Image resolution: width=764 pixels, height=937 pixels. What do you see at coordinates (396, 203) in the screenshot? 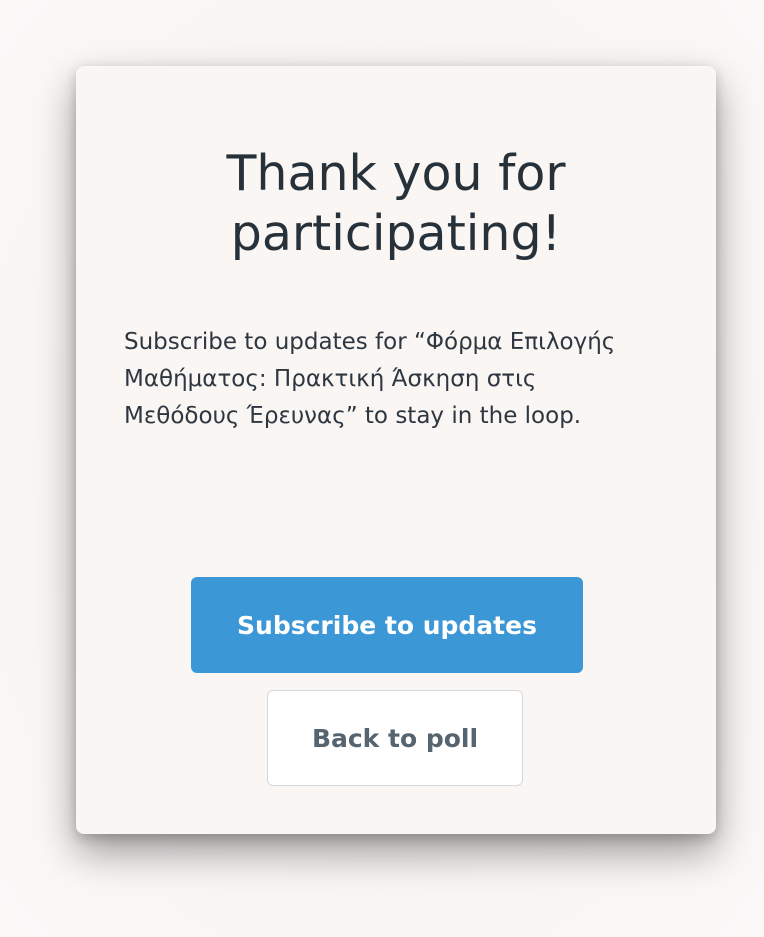
I see `dialog-title: Thank you for participating!` at bounding box center [396, 203].